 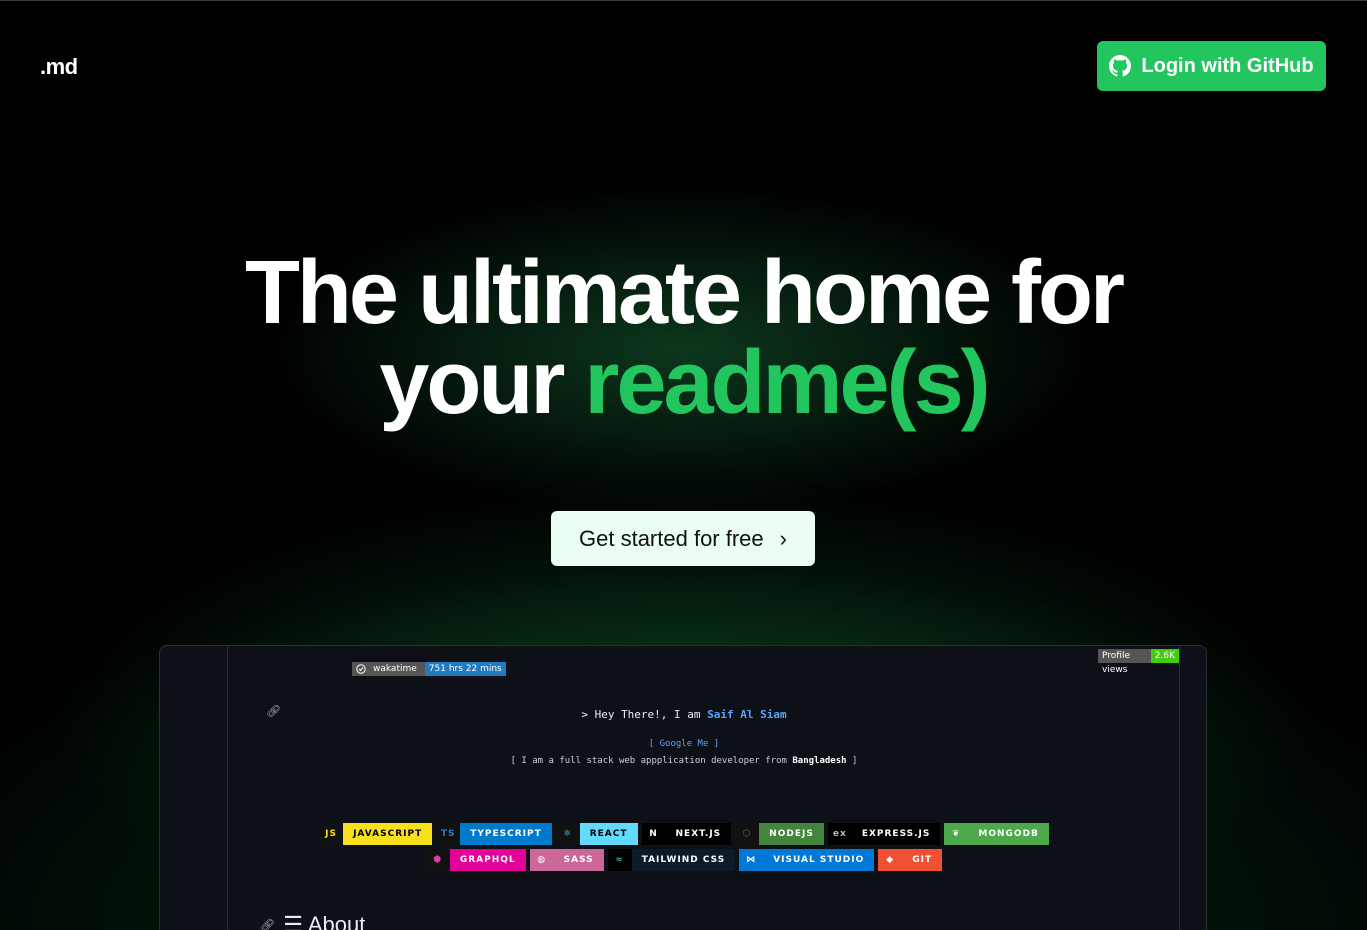 What do you see at coordinates (683, 0) in the screenshot?
I see `window-top-border` at bounding box center [683, 0].